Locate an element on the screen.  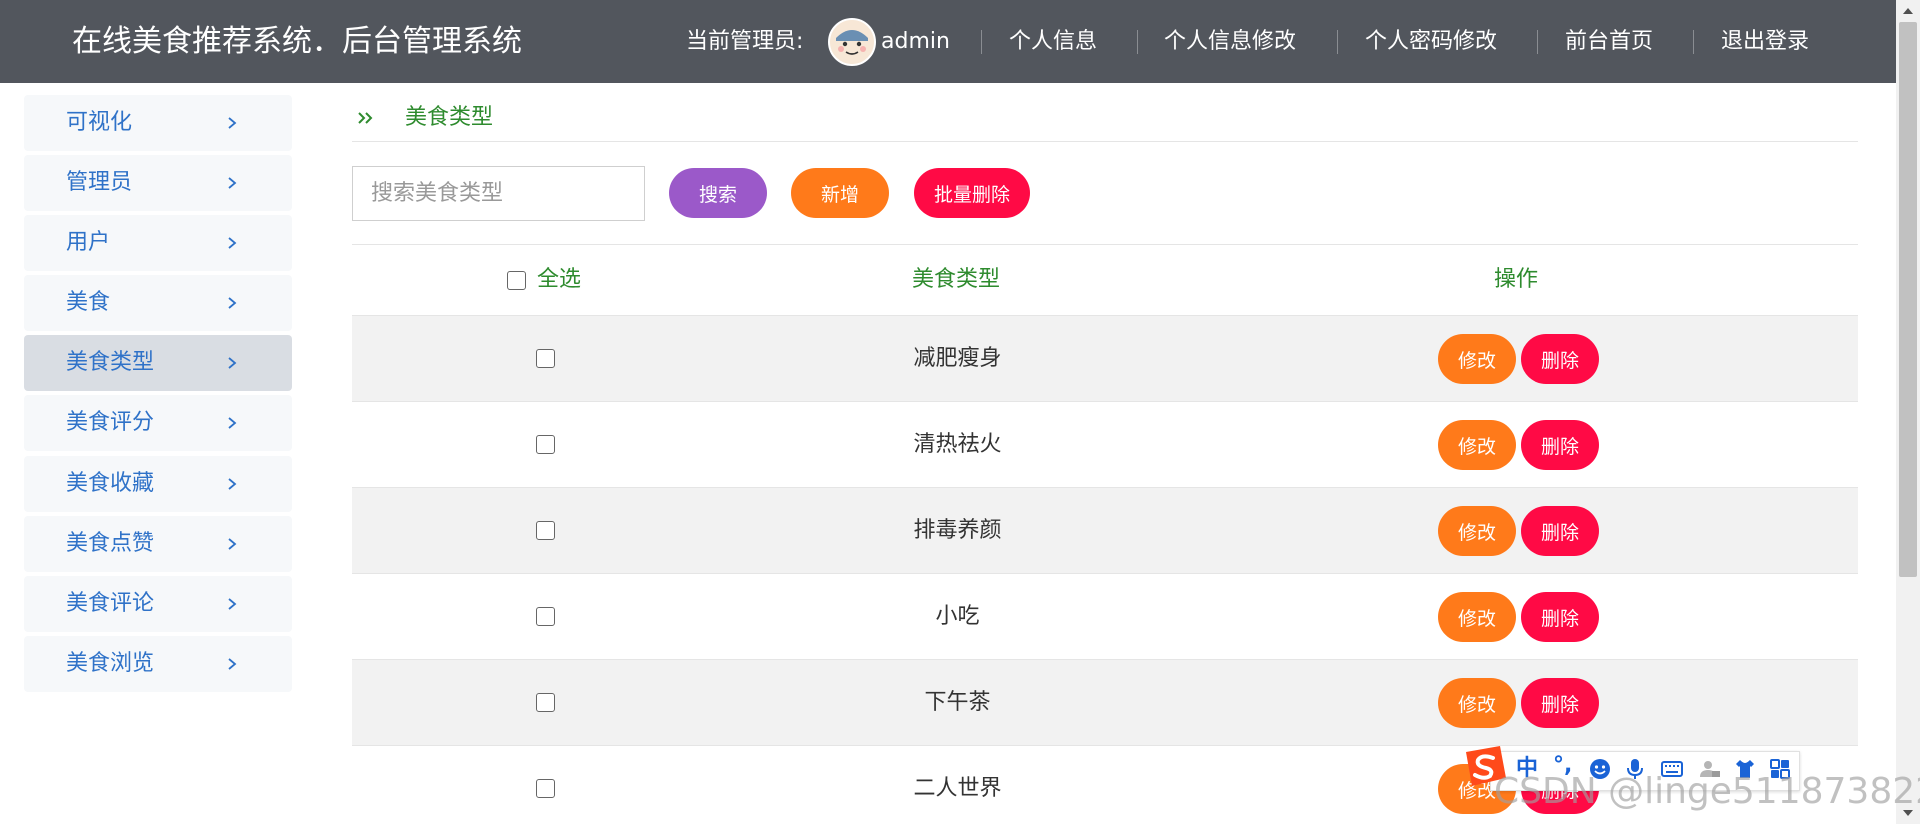
cell-food-type: 排毒养颜 is located at coordinates (957, 530).